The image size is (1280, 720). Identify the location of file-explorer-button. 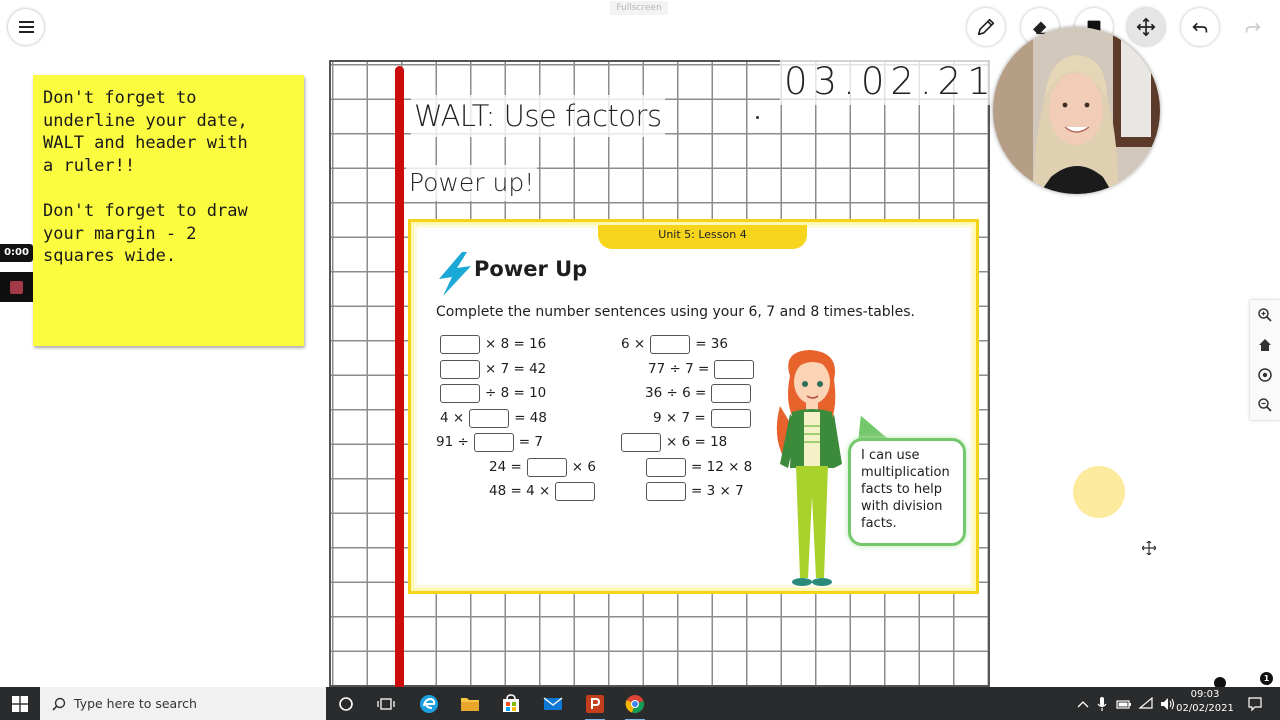
(470, 704).